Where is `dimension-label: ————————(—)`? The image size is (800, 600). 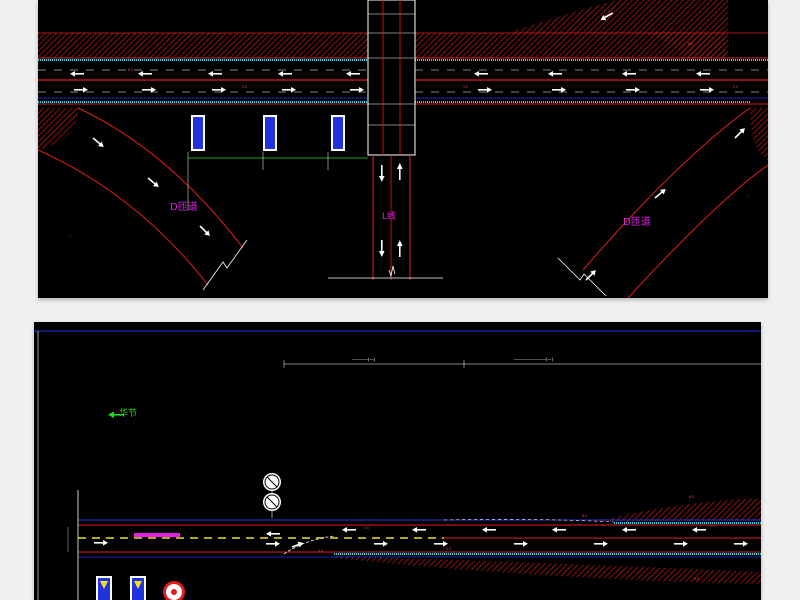 dimension-label: ————————(—) is located at coordinates (534, 359).